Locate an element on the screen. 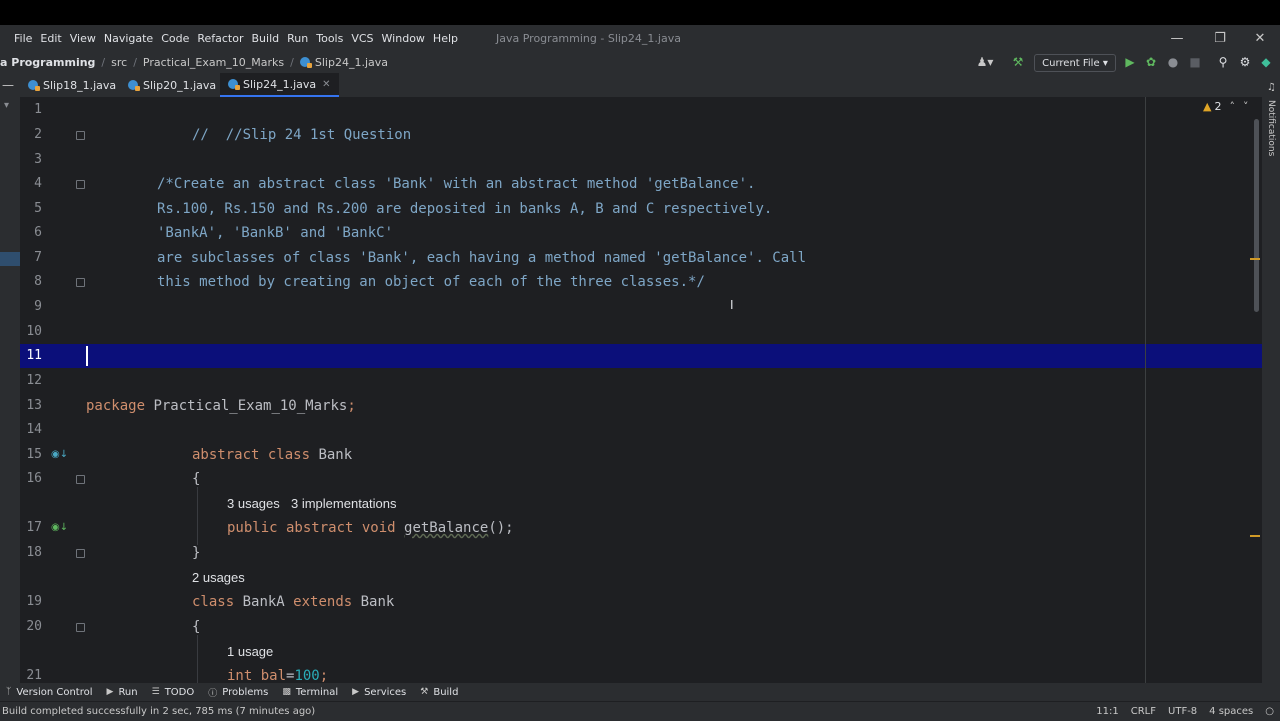  run-config-select: Current File ▾ is located at coordinates (1075, 63).